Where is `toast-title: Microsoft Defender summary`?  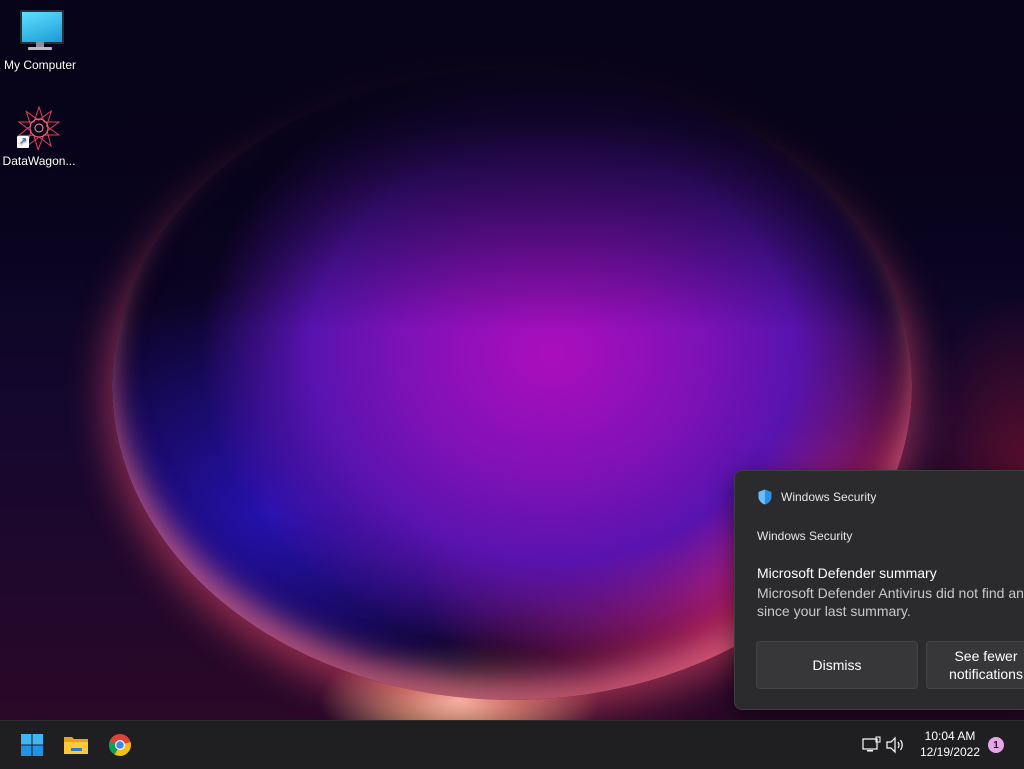 toast-title: Microsoft Defender summary is located at coordinates (847, 573).